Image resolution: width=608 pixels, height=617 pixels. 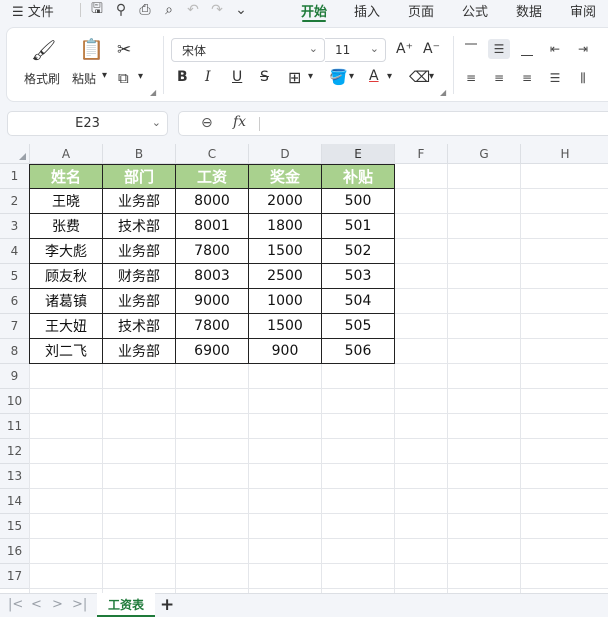 I want to click on table-cell: 李大彪, so click(x=66, y=251).